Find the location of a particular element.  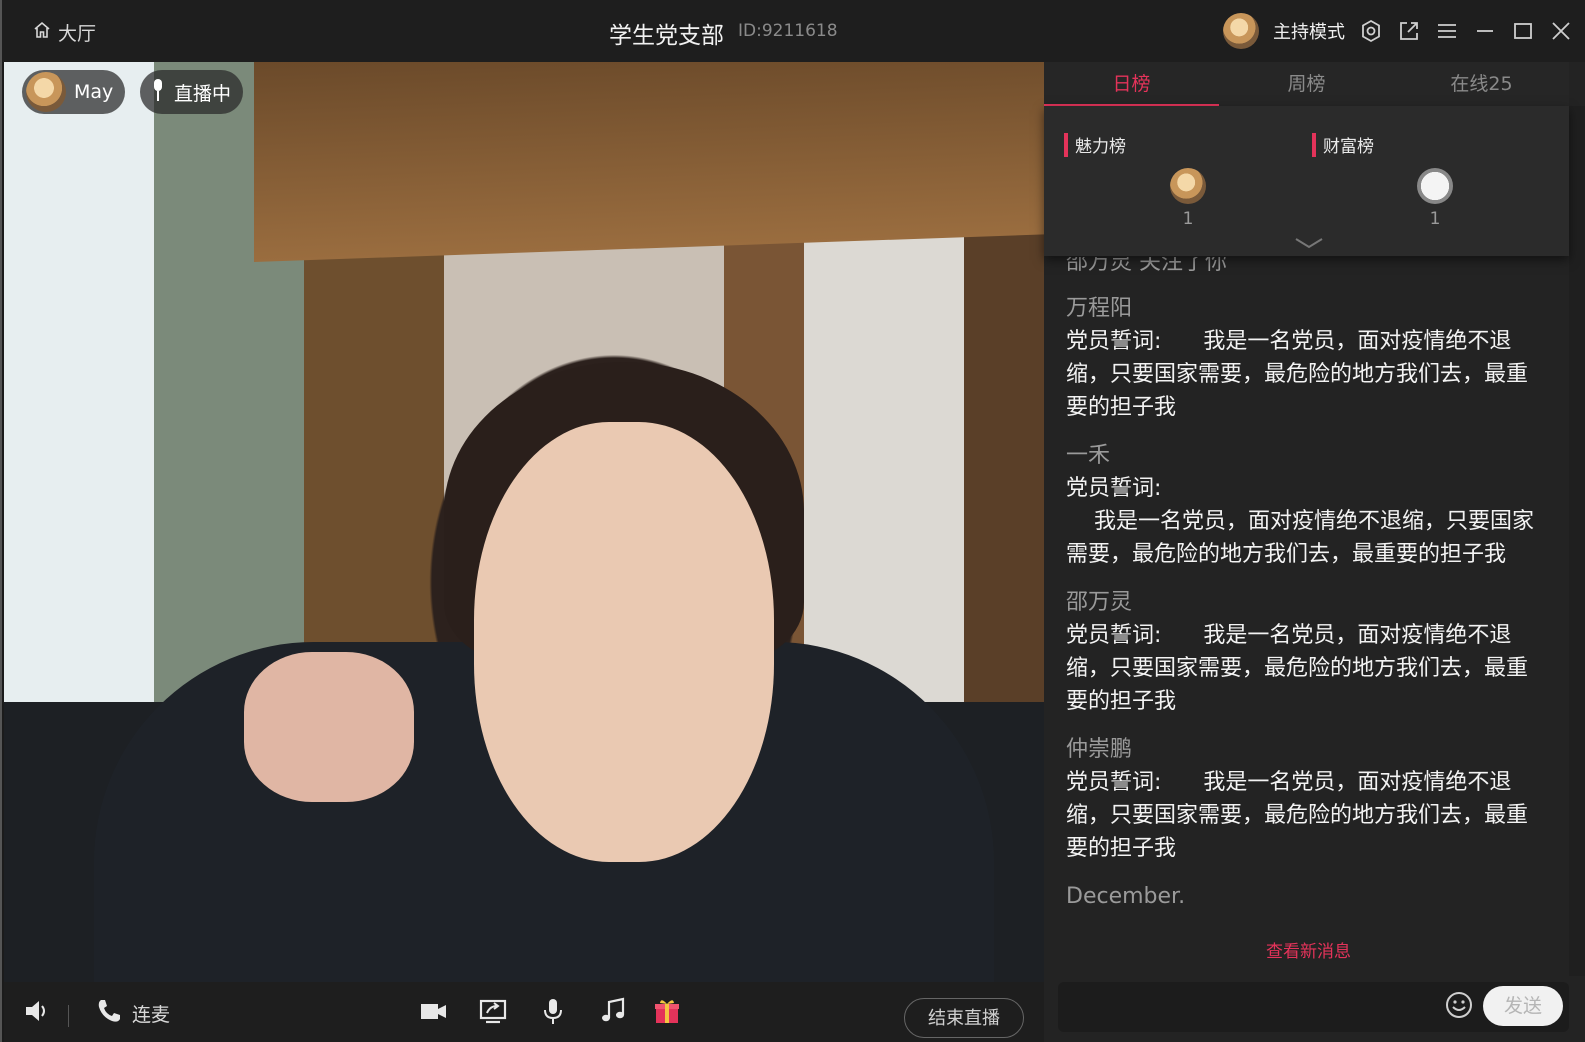

room-id: ID:9211618 is located at coordinates (788, 31).